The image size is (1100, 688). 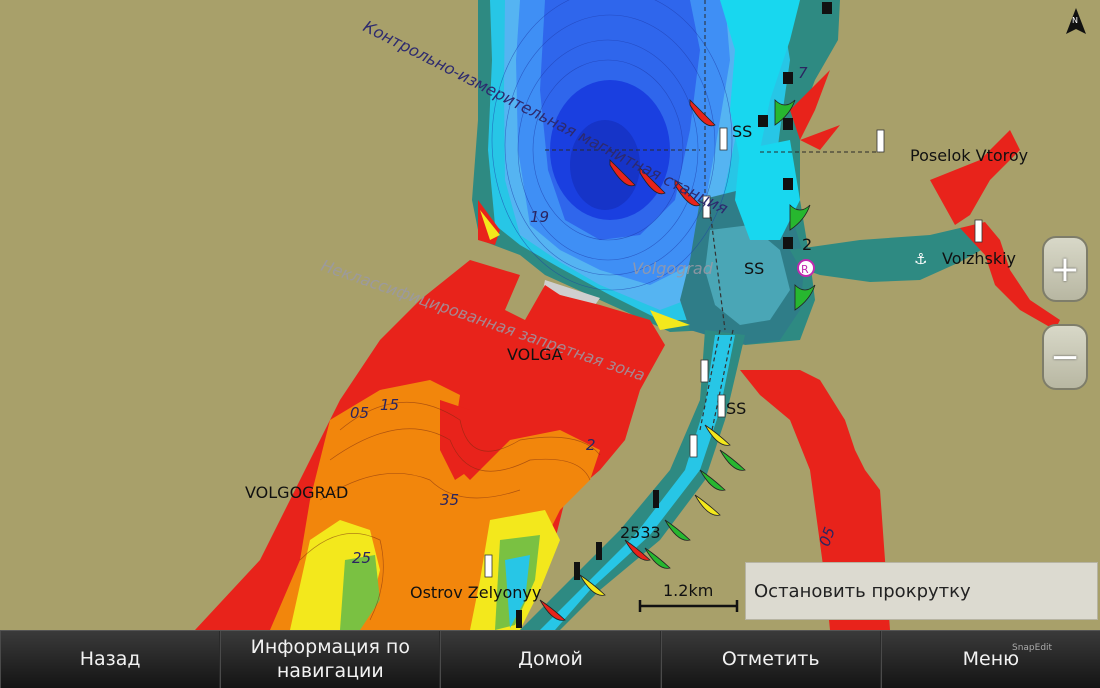 I want to click on depth-7: 7, so click(x=803, y=73).